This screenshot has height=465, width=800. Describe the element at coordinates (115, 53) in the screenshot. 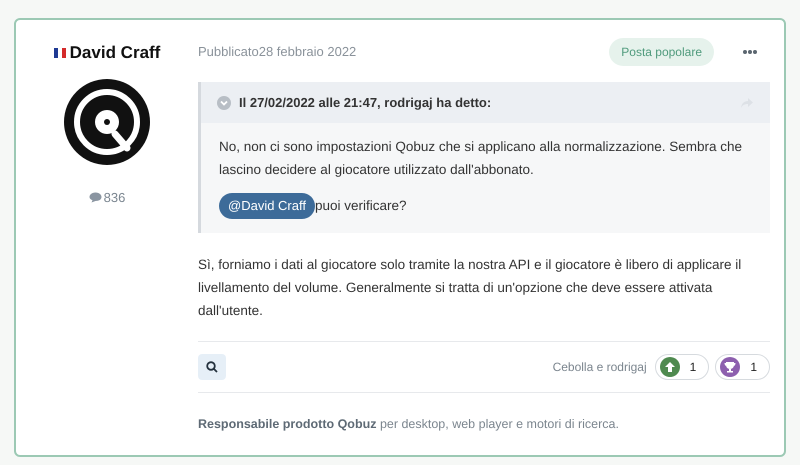

I see `author-name: David Craff` at that location.